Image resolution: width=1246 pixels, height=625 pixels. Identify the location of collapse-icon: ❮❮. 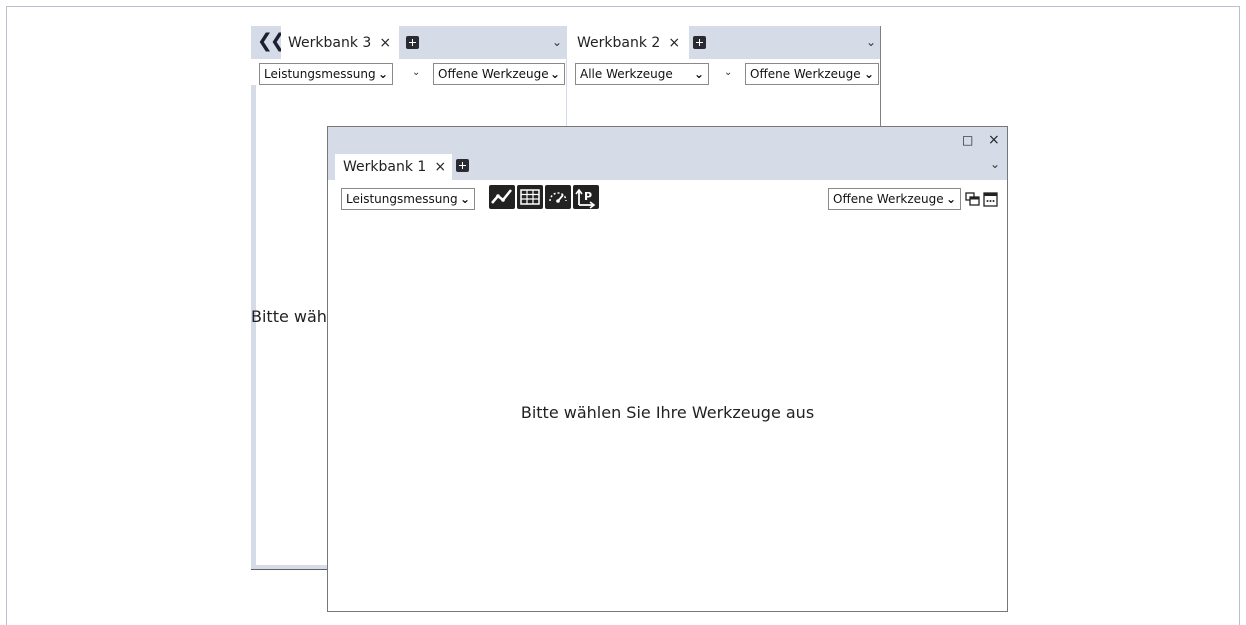
(271, 41).